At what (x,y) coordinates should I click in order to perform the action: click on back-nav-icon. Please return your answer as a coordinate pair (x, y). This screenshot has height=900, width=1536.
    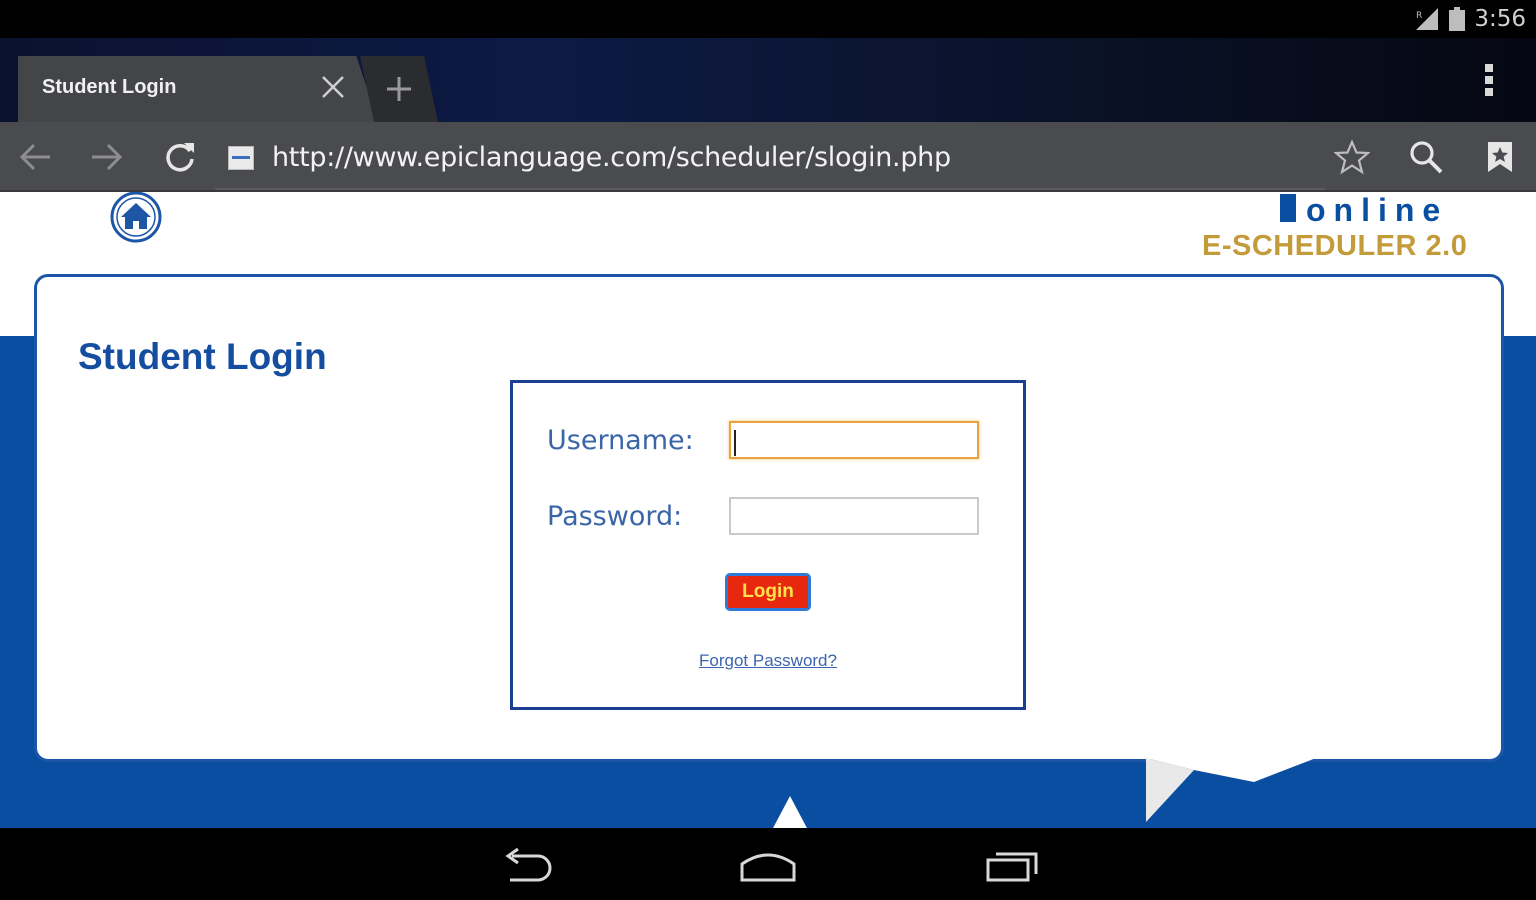
    Looking at the image, I should click on (526, 866).